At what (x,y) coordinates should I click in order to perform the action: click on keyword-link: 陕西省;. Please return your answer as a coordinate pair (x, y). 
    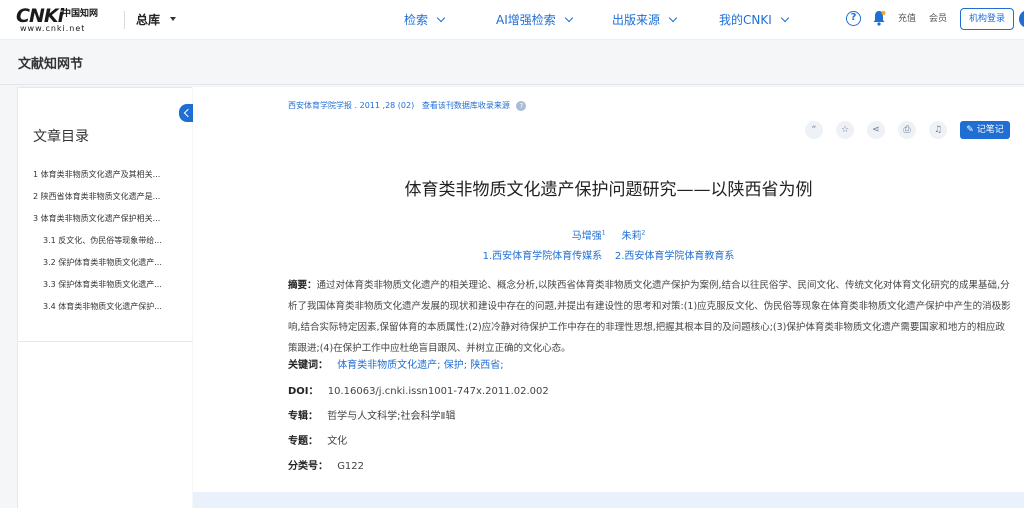
    Looking at the image, I should click on (486, 365).